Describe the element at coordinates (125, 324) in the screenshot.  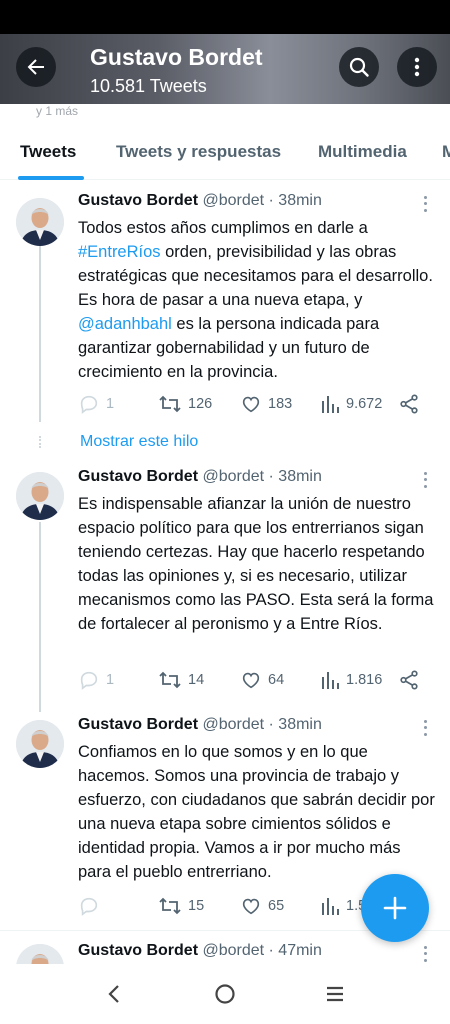
I see `mention-link: @adanhbahl` at that location.